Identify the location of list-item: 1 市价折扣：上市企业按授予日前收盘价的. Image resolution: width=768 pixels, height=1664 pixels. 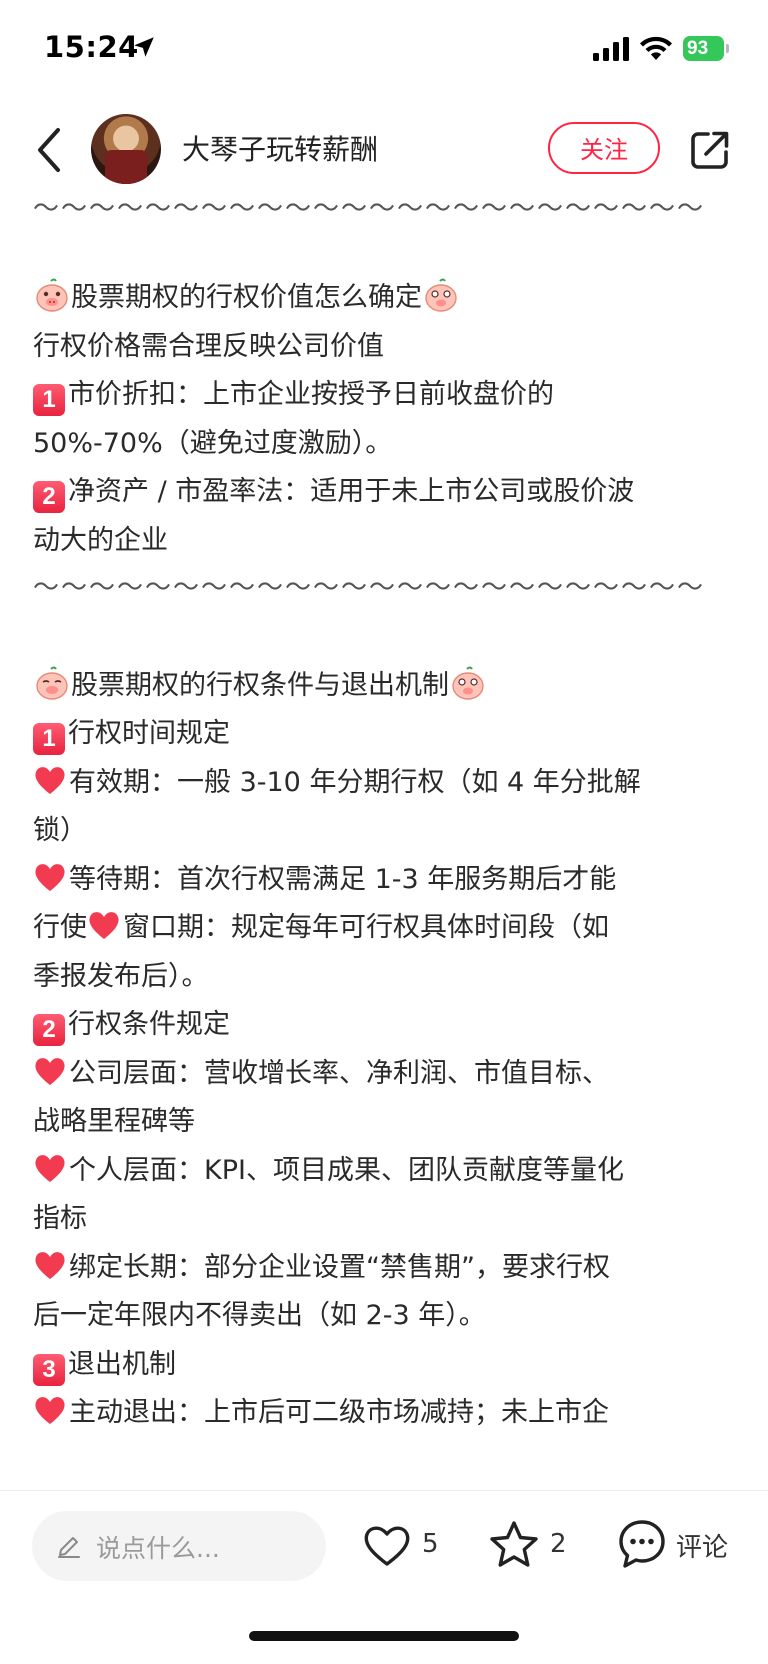
(388, 394).